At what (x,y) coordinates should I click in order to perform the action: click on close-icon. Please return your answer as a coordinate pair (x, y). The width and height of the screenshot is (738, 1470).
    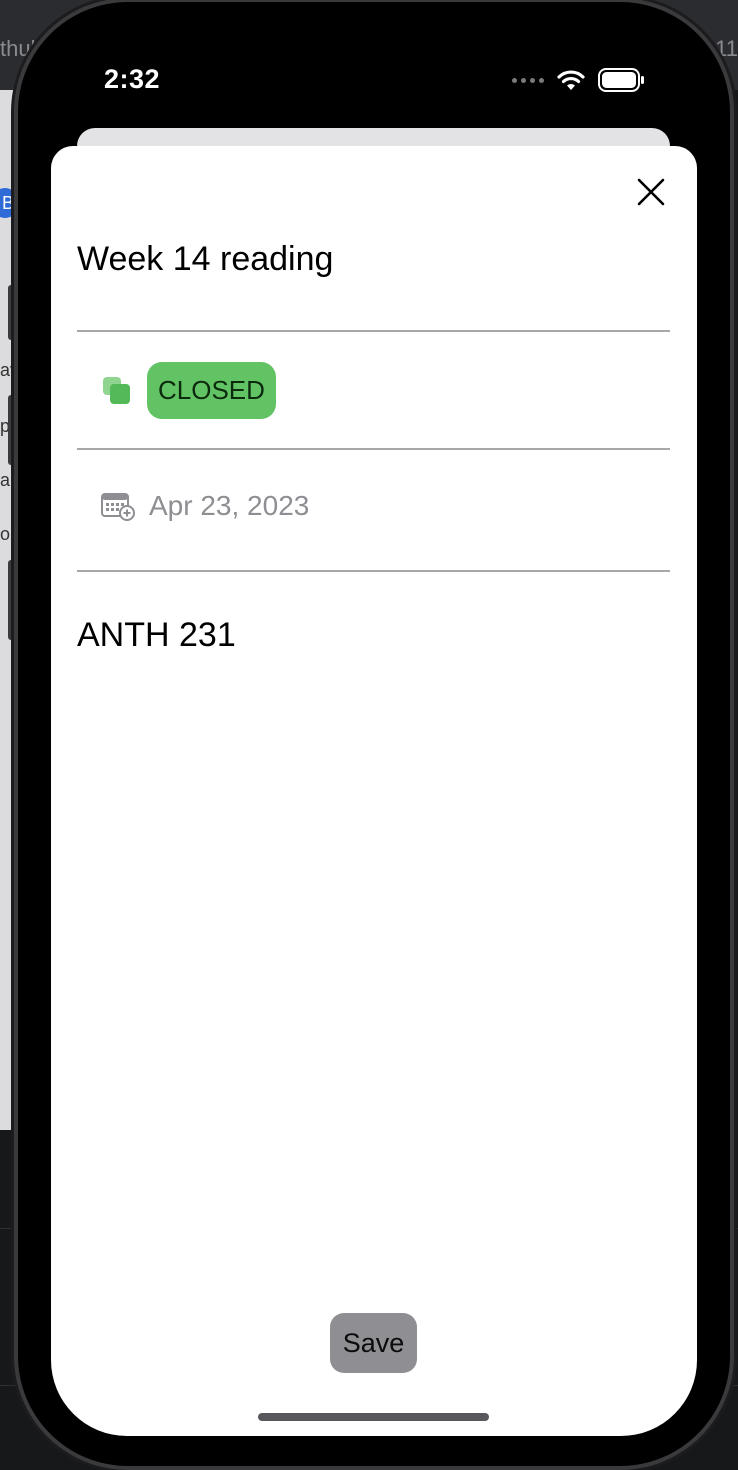
    Looking at the image, I should click on (651, 192).